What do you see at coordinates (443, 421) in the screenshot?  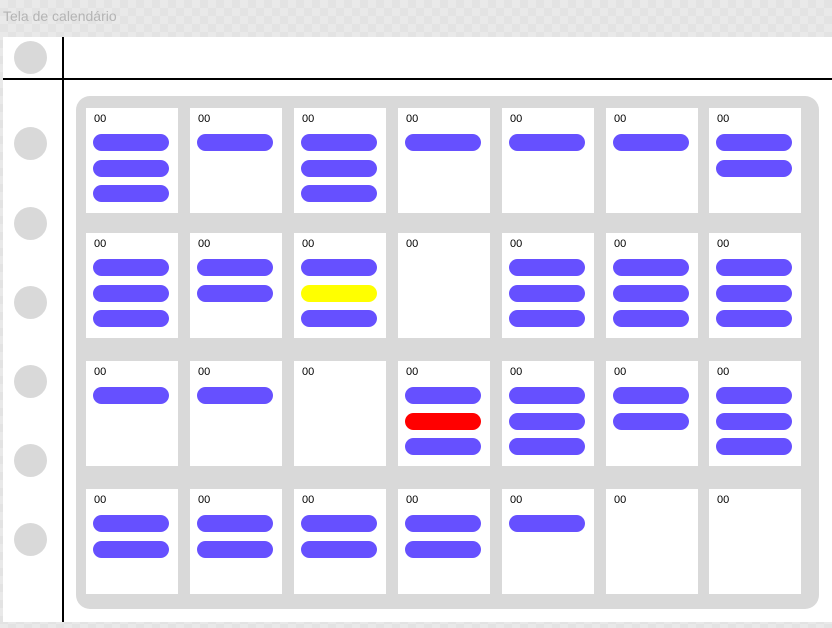 I see `event-pill-alert` at bounding box center [443, 421].